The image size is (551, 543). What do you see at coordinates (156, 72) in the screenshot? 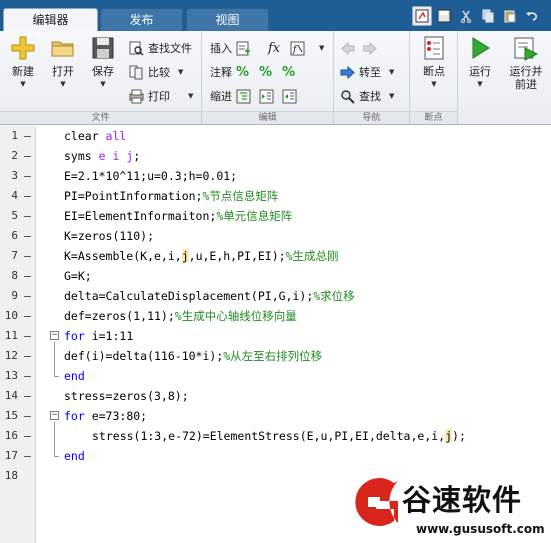
I see `compare-button: 比较 ▼` at bounding box center [156, 72].